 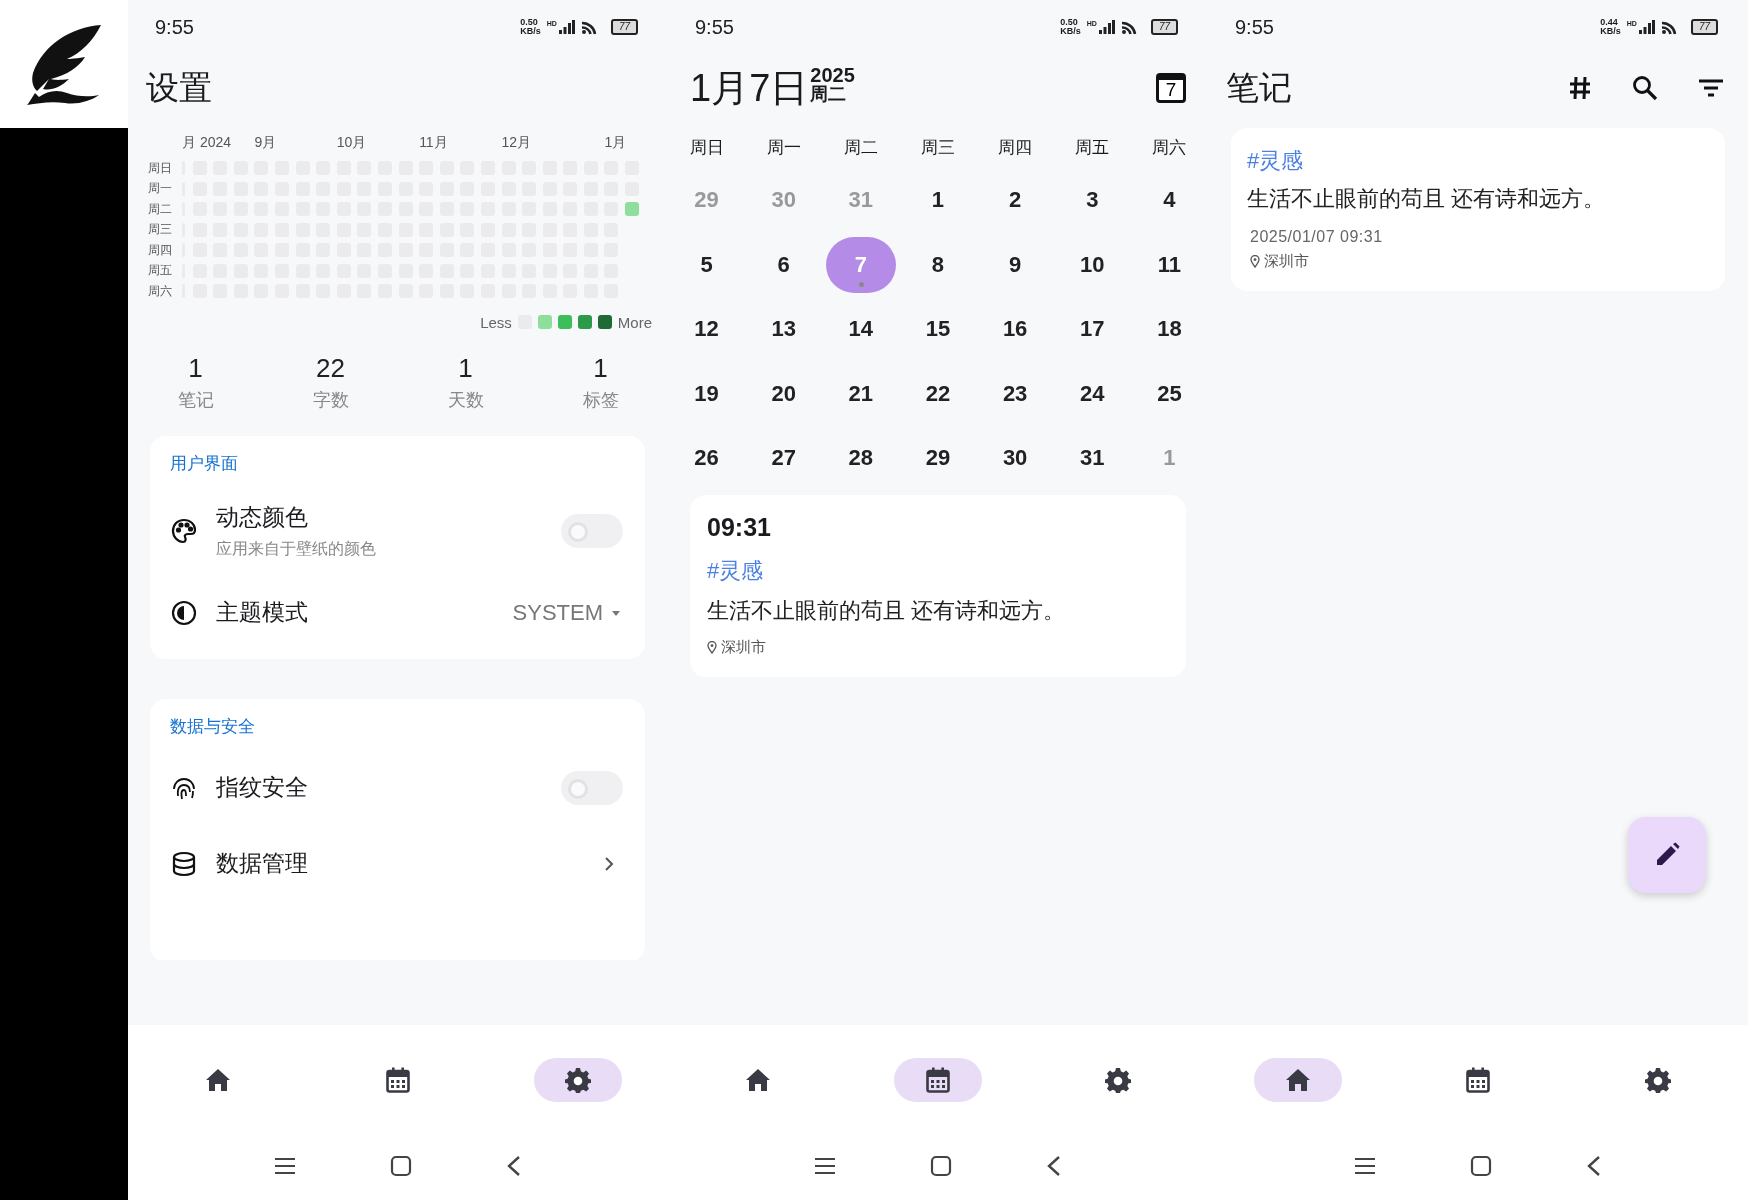 What do you see at coordinates (266, 143) in the screenshot?
I see `month-label: 9月` at bounding box center [266, 143].